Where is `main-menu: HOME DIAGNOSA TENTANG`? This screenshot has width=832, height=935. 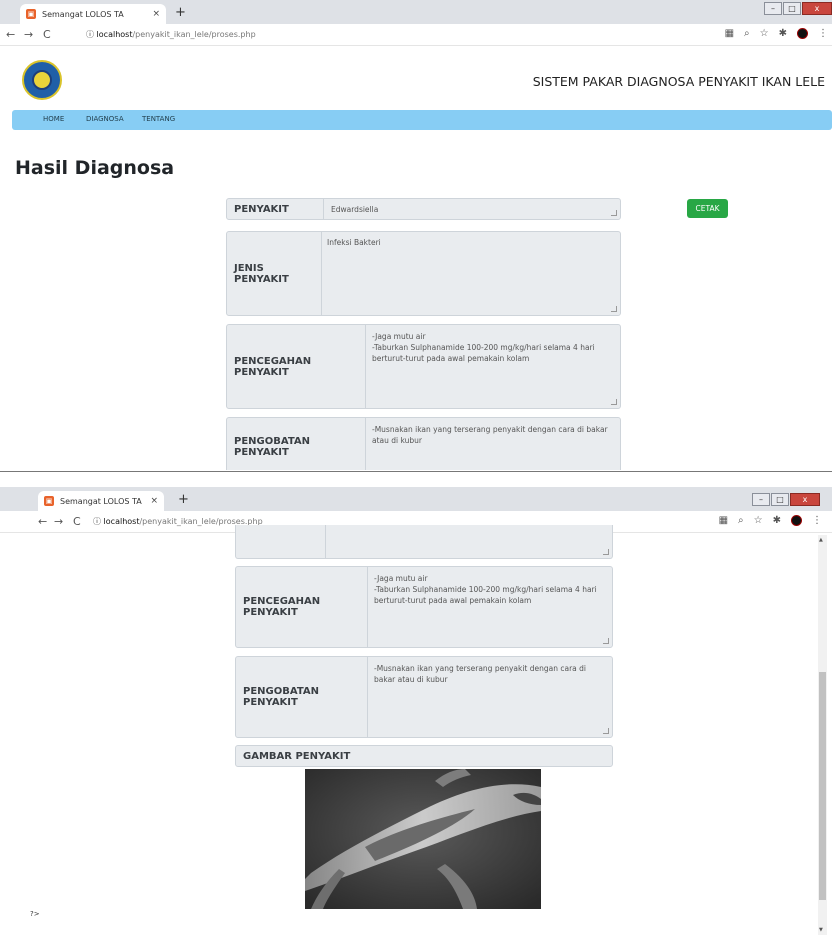 main-menu: HOME DIAGNOSA TENTANG is located at coordinates (422, 120).